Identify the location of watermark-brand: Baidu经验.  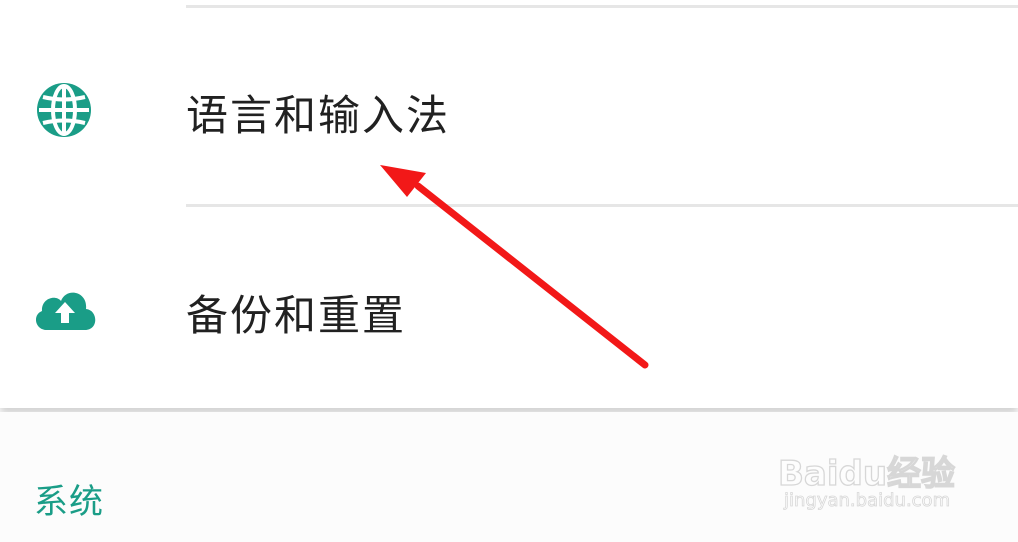
(866, 473).